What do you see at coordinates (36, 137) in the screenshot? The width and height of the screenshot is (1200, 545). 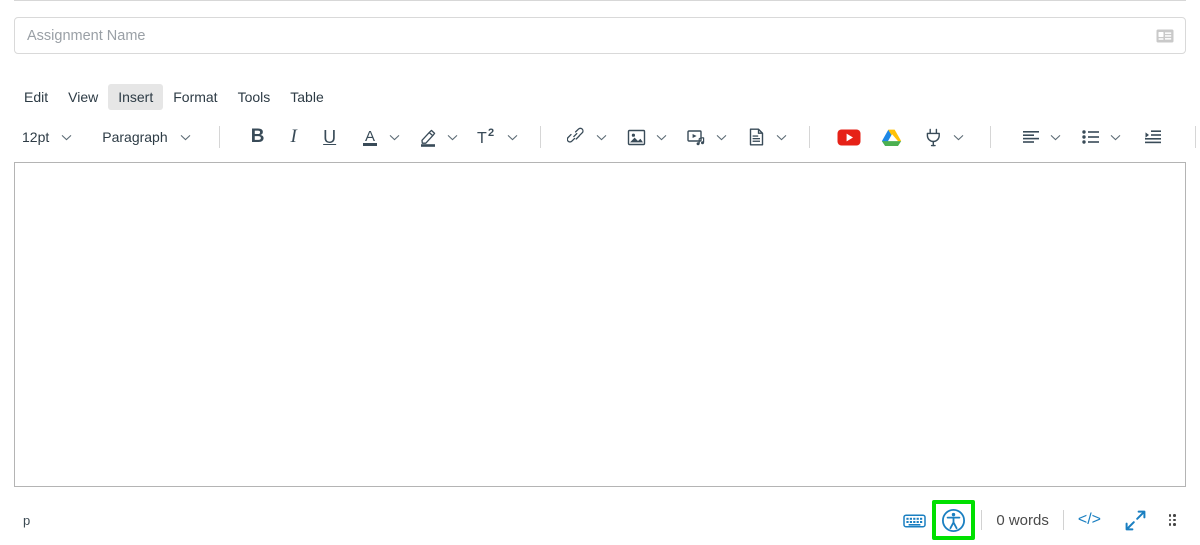 I see `font-size-value: 12pt` at bounding box center [36, 137].